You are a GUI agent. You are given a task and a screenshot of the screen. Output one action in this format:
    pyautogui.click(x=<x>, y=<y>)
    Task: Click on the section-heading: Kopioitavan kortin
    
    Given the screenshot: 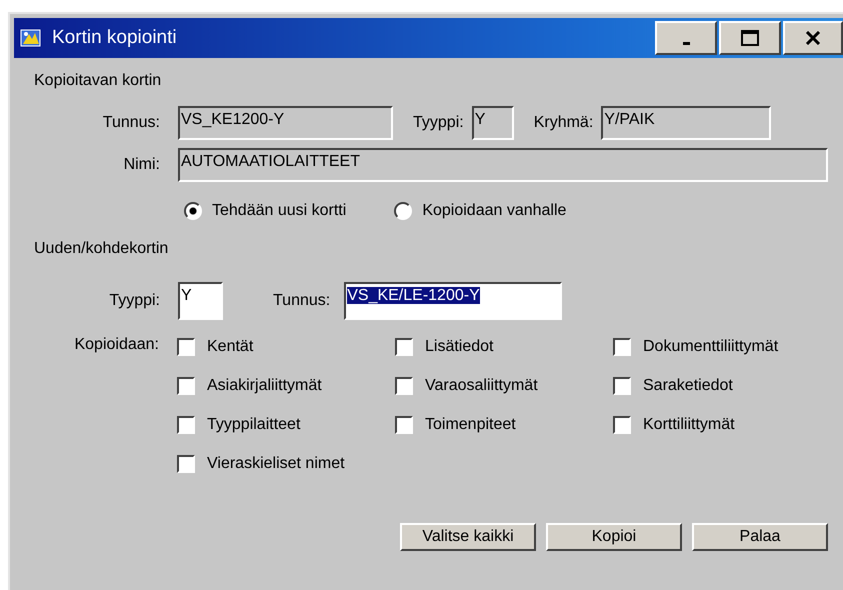 What is the action you would take?
    pyautogui.click(x=98, y=81)
    